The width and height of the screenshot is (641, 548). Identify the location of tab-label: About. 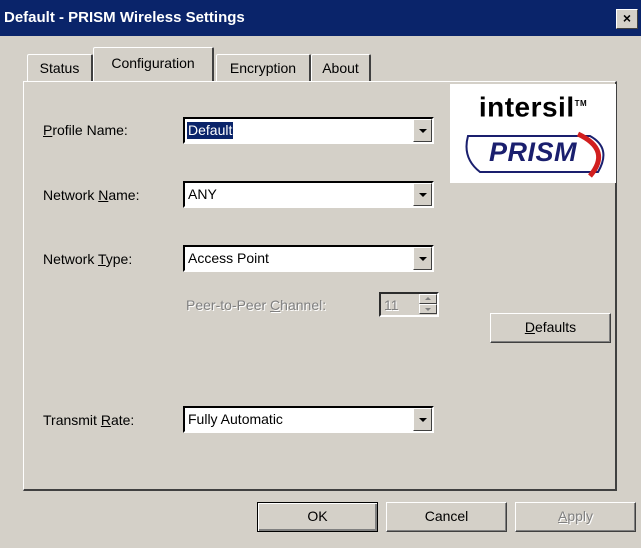
(340, 68).